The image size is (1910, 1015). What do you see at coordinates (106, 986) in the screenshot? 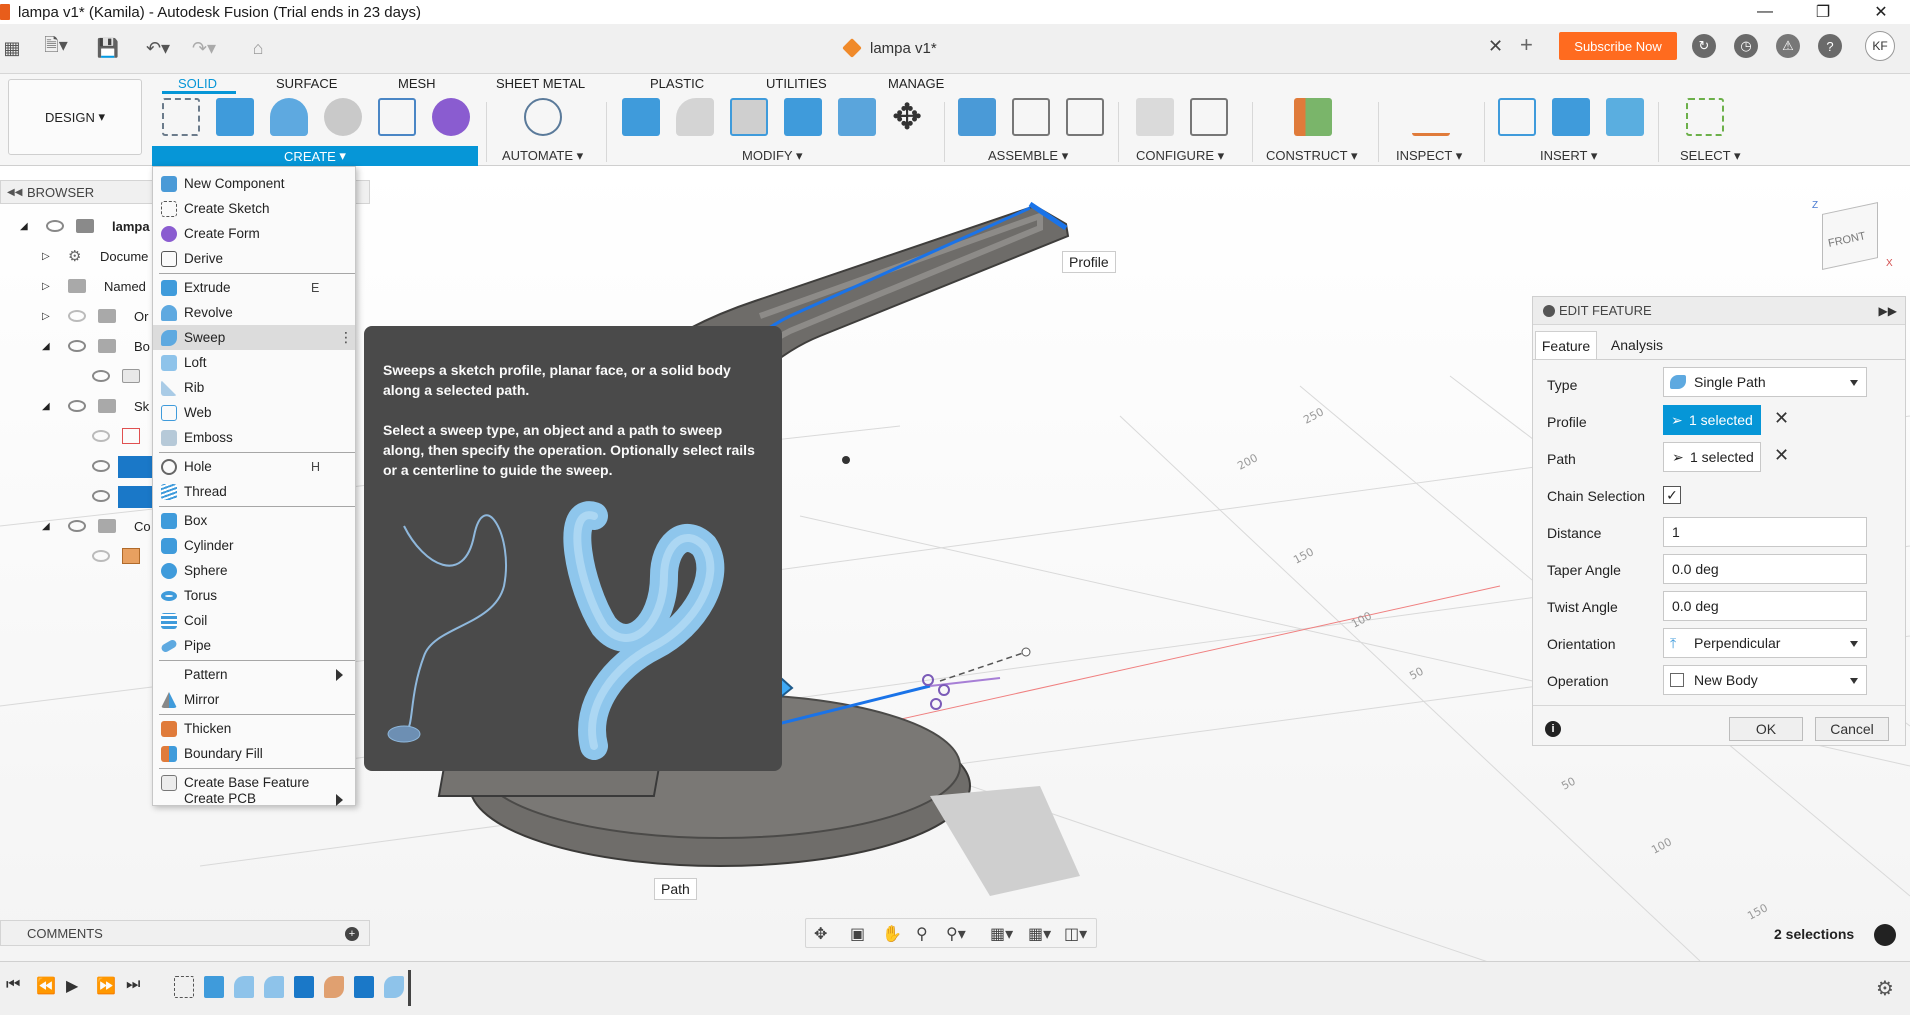
I see `next-step-icon: ⏩` at bounding box center [106, 986].